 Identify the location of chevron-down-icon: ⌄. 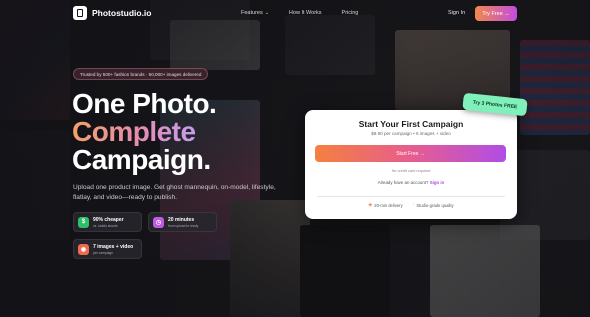
(266, 13).